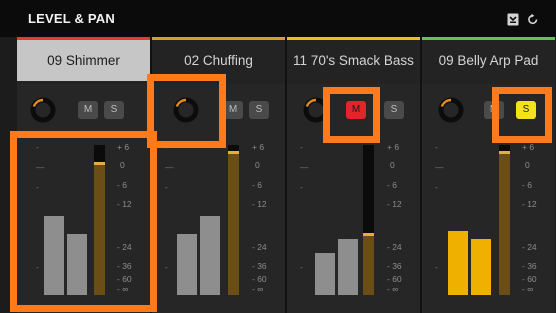 This screenshot has width=556, height=313. Describe the element at coordinates (533, 19) in the screenshot. I see `reset-icon` at that location.